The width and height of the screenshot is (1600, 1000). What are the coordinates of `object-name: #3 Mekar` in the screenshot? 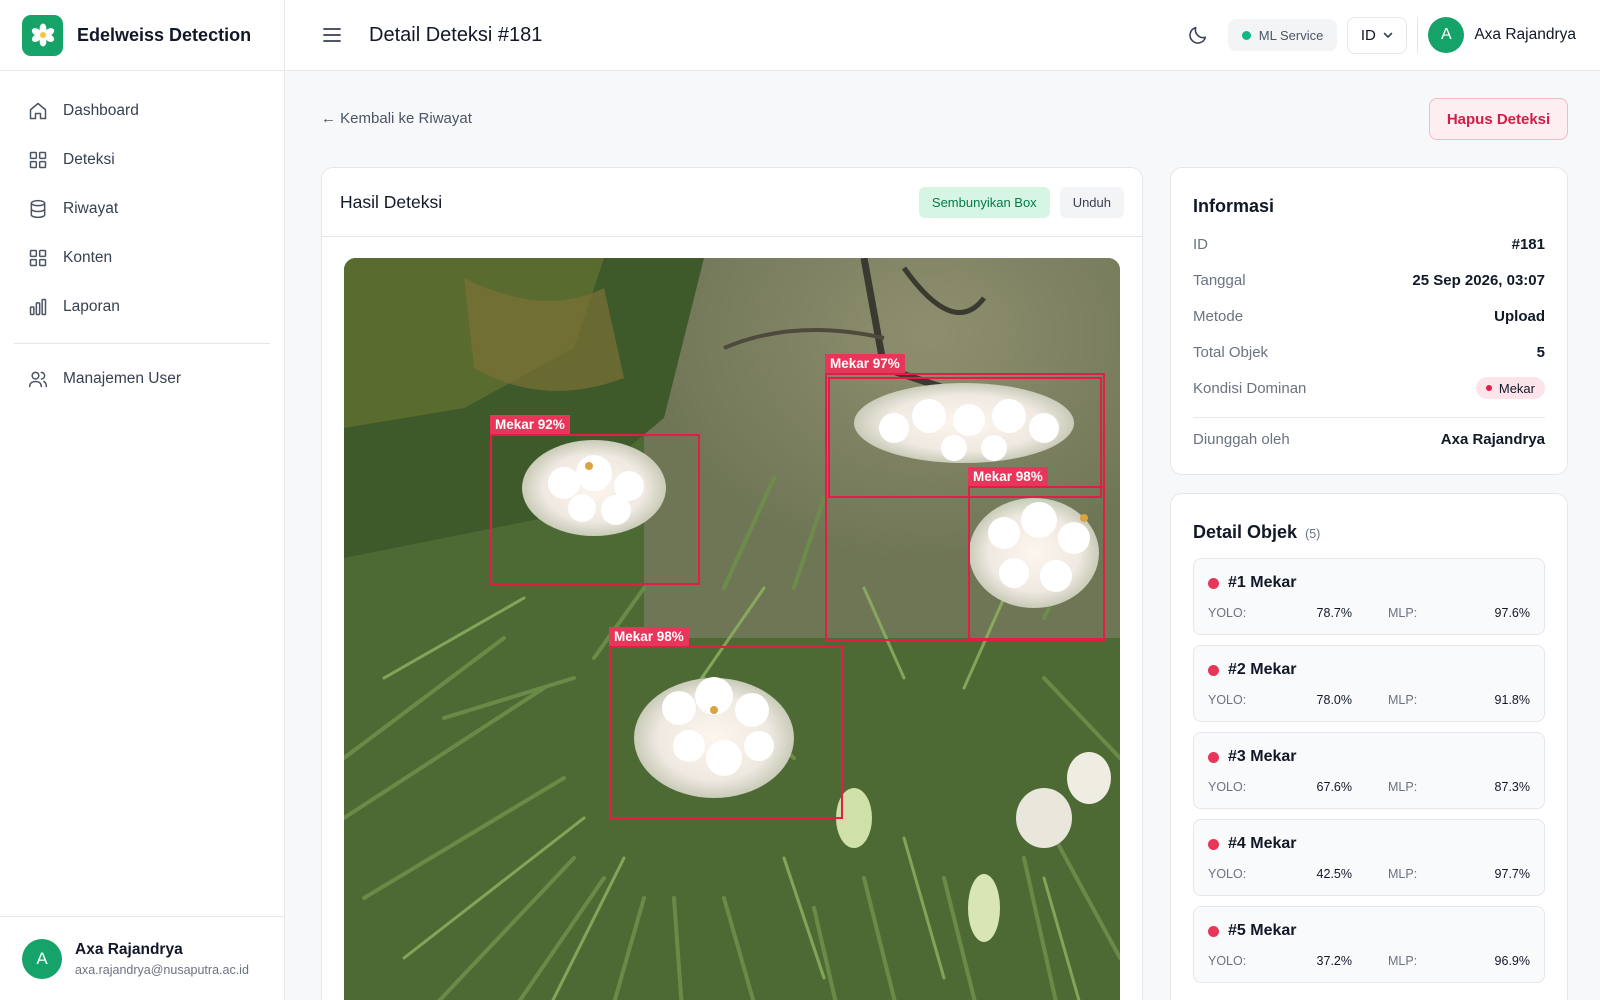 It's located at (1262, 756).